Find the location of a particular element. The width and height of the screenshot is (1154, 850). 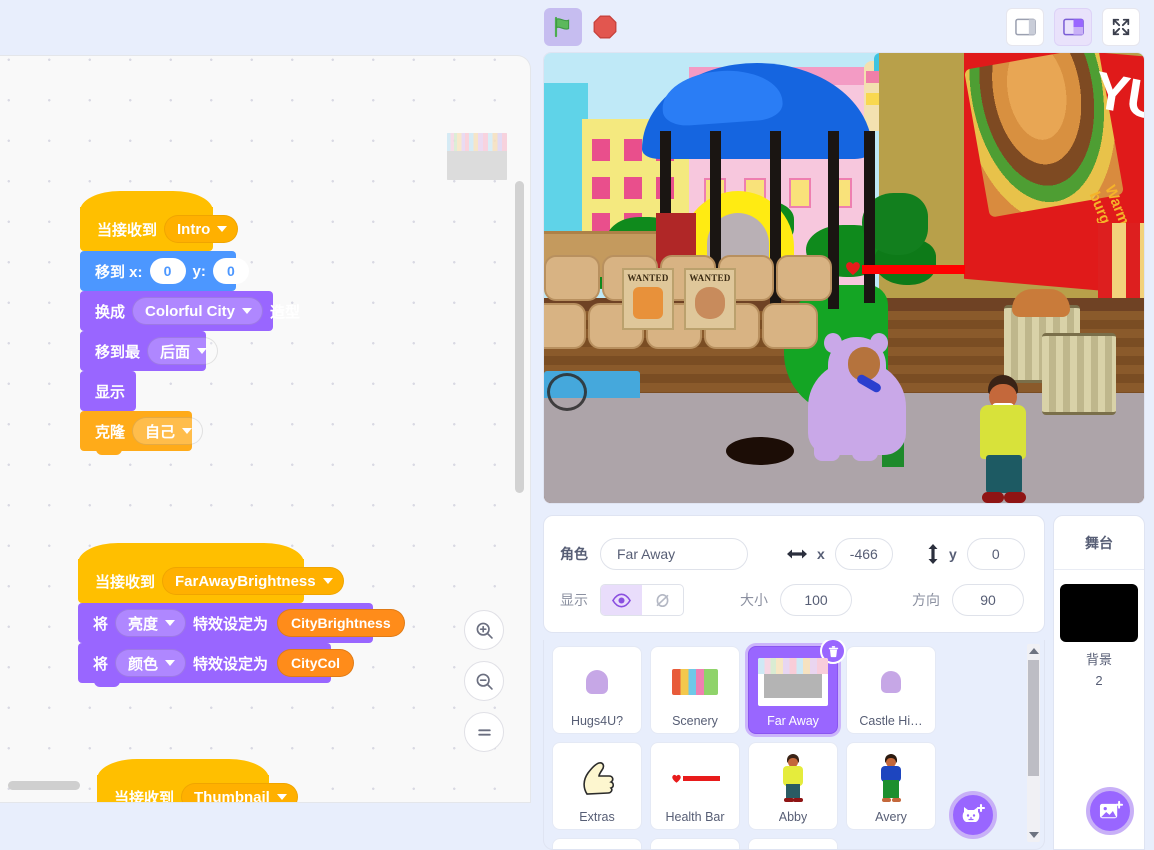

scroll-up-arrow is located at coordinates (1034, 651).